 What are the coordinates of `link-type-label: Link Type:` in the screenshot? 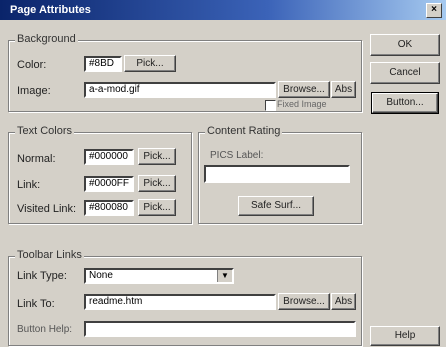 It's located at (42, 276).